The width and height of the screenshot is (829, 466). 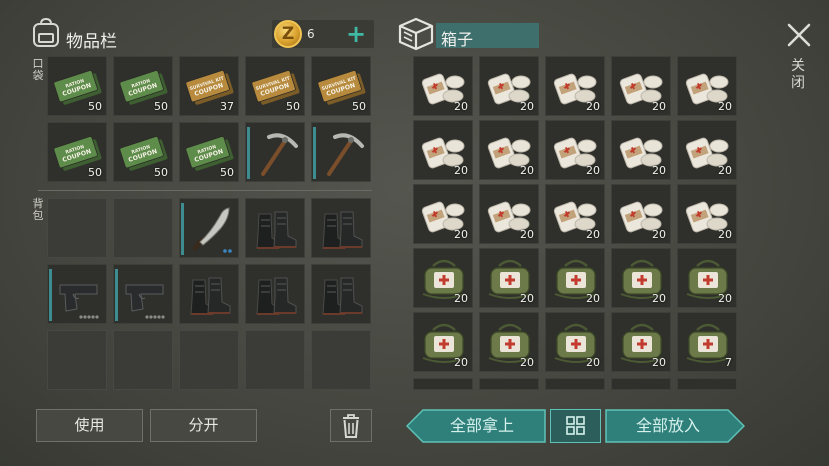 I want to click on grid-sort-icon, so click(x=575, y=425).